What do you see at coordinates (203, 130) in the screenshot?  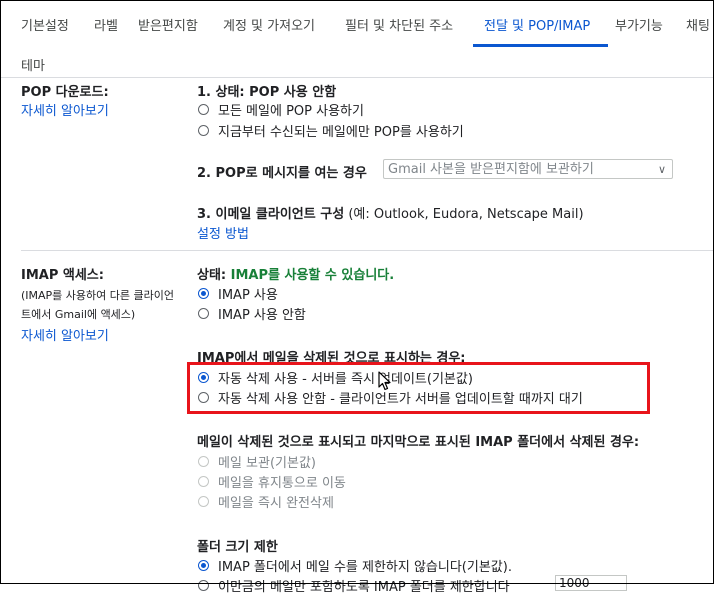 I see `pop-from-now-radio` at bounding box center [203, 130].